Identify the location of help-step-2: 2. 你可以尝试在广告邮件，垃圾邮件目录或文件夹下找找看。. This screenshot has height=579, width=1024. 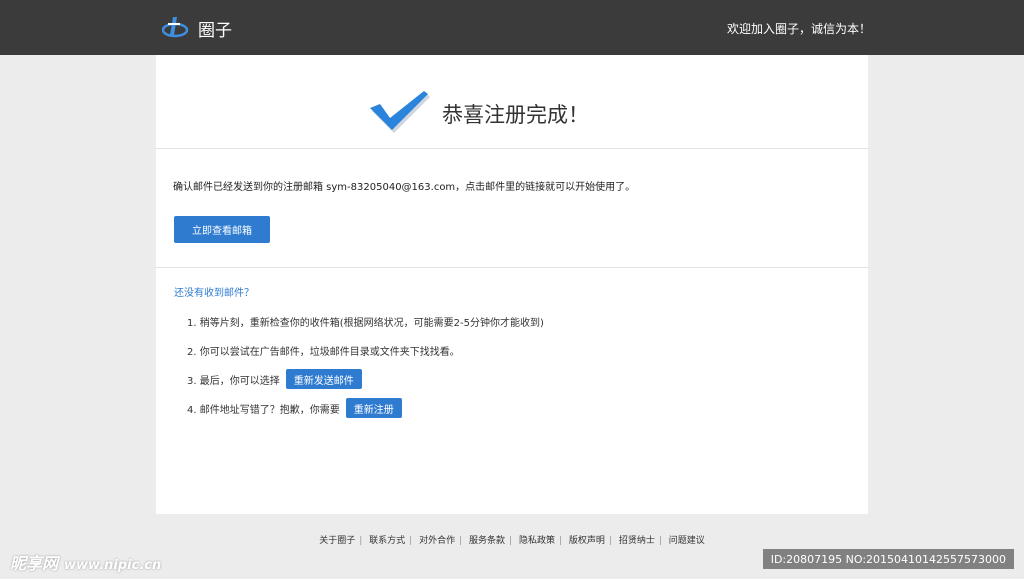
(323, 350).